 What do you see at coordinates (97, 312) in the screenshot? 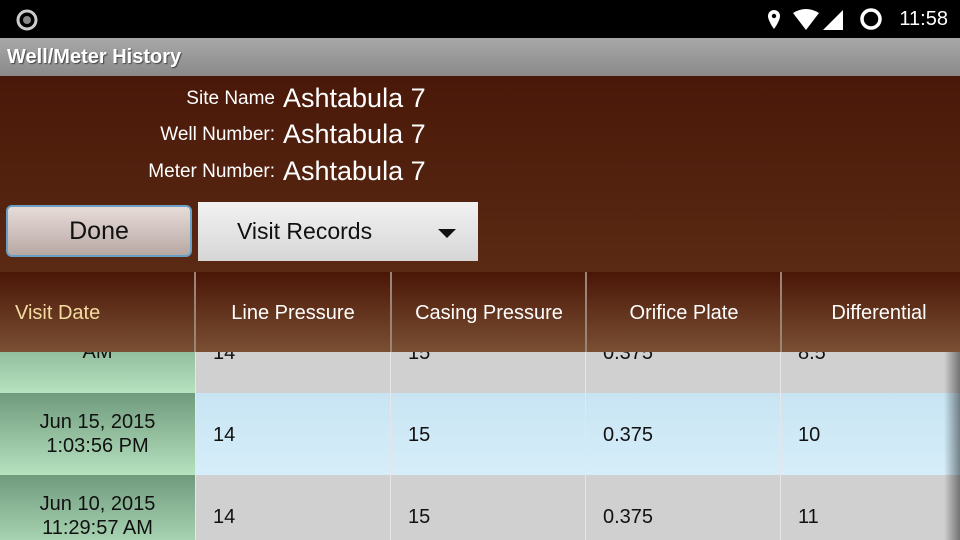
I see `column-header-visit-date: Visit Date` at bounding box center [97, 312].